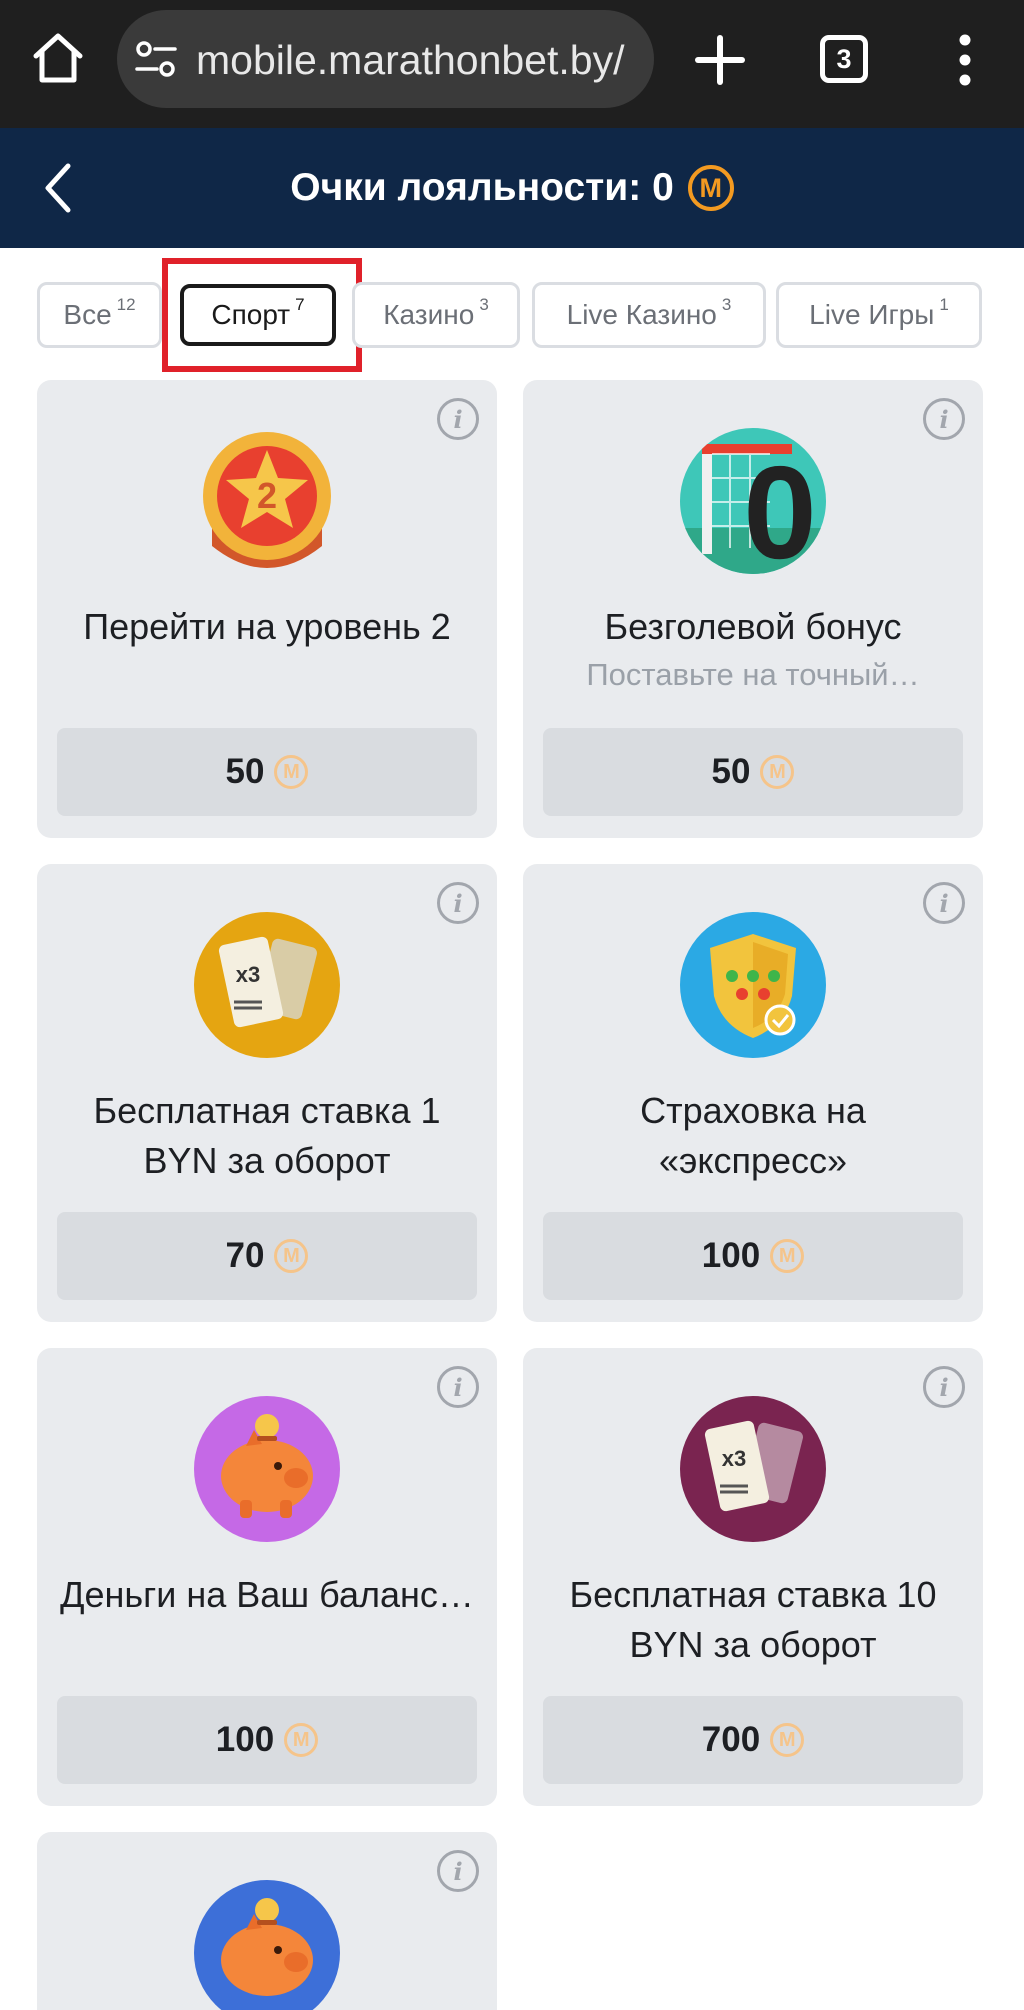 The width and height of the screenshot is (1024, 2010). I want to click on reward-price-button: 700 M, so click(753, 1740).